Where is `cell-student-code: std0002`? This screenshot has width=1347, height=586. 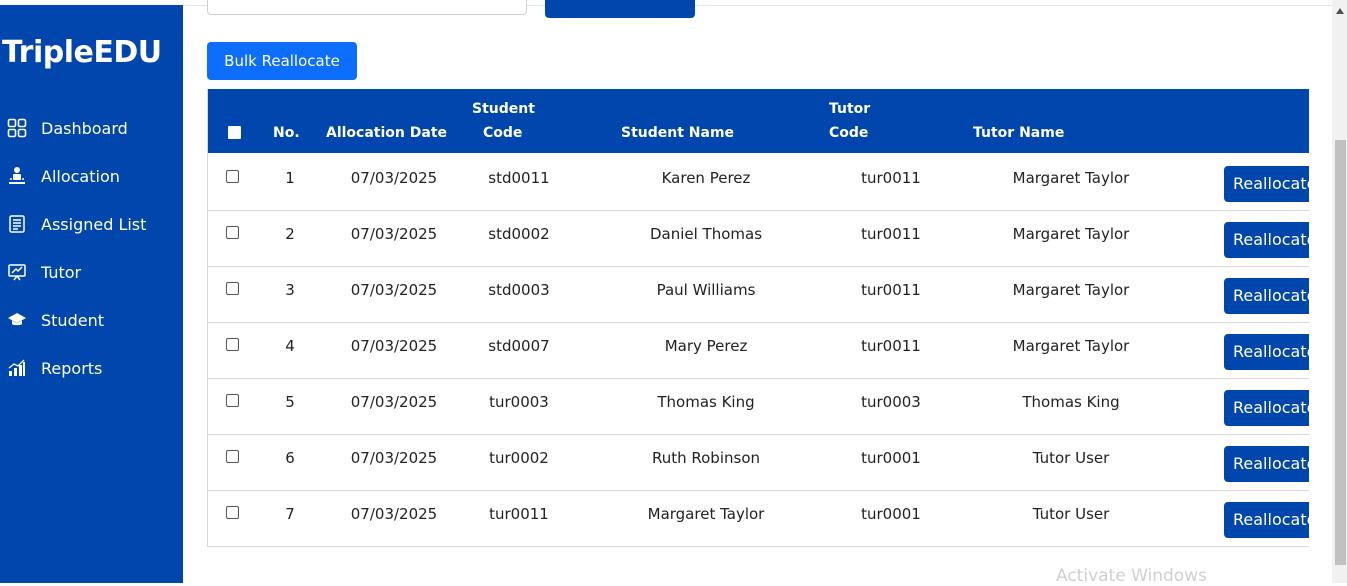
cell-student-code: std0002 is located at coordinates (519, 234).